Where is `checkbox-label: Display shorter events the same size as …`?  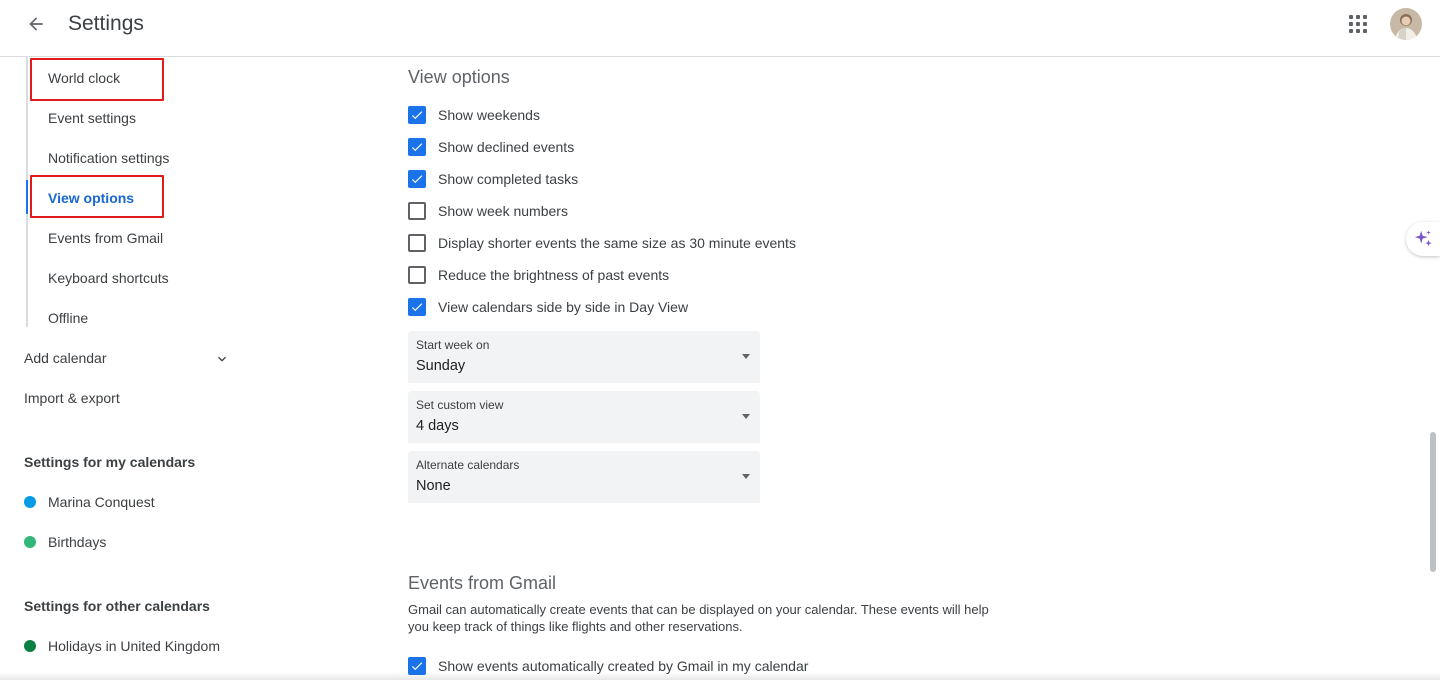
checkbox-label: Display shorter events the same size as … is located at coordinates (617, 243).